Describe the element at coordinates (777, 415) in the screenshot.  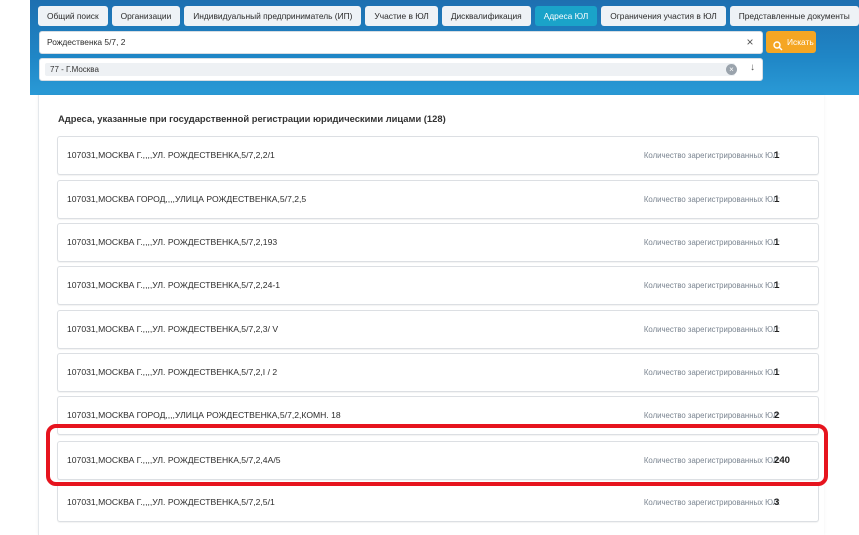
I see `count-value: 2` at that location.